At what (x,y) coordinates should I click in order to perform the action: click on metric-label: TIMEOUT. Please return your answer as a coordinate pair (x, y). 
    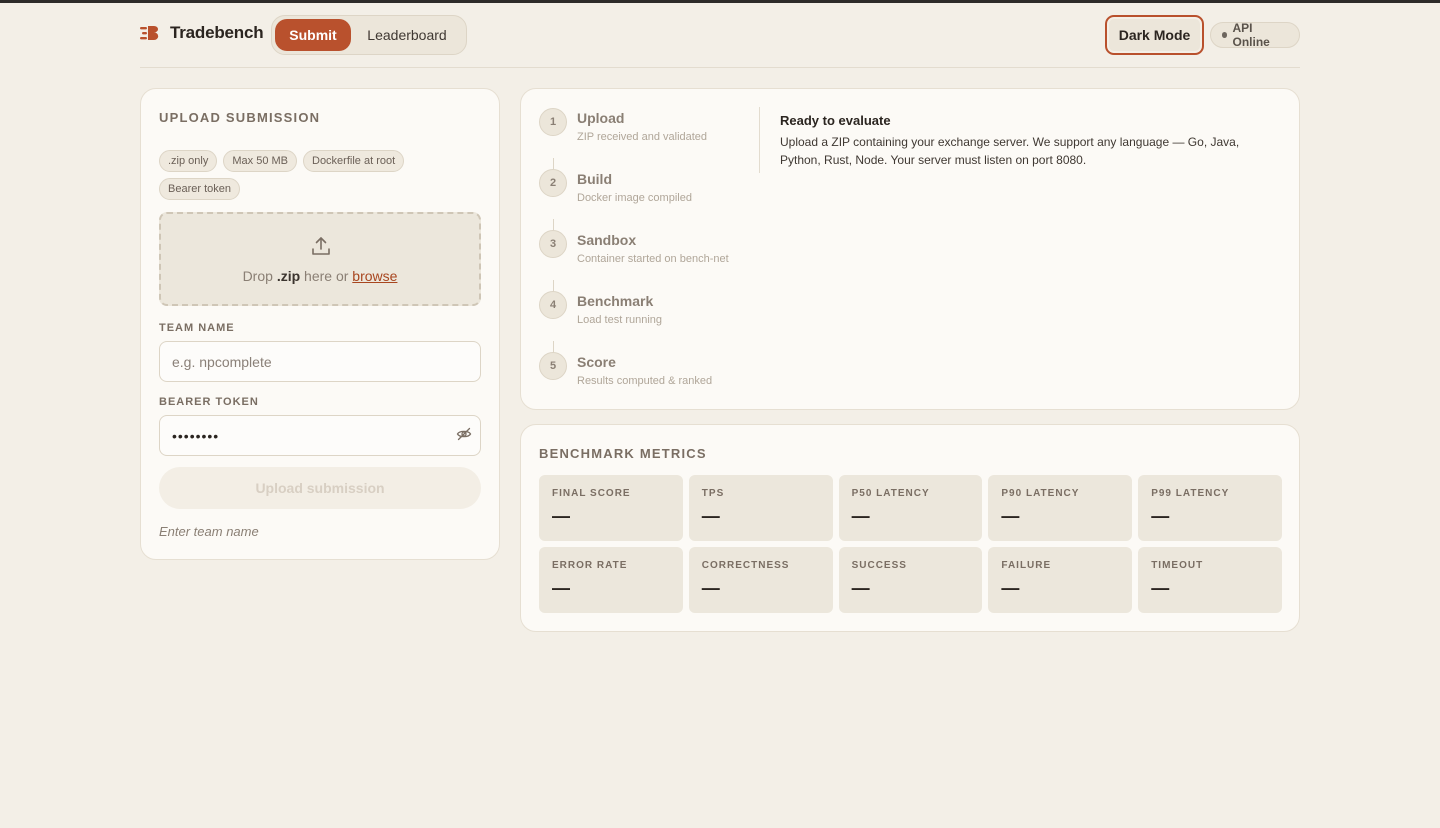
    Looking at the image, I should click on (1177, 565).